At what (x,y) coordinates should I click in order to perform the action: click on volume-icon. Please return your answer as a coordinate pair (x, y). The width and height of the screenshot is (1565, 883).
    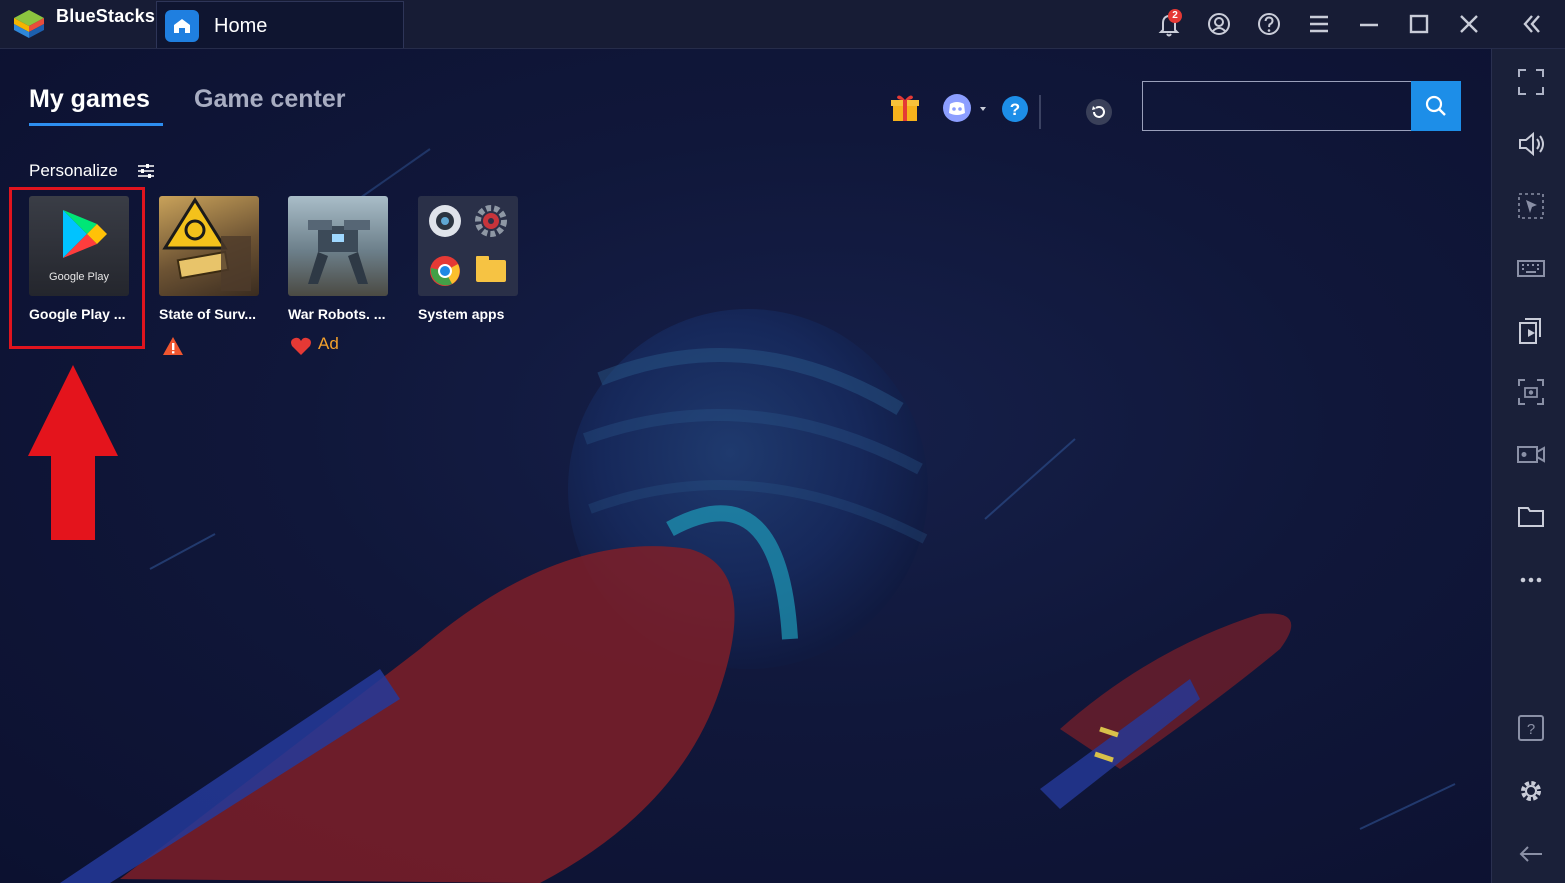
    Looking at the image, I should click on (1531, 144).